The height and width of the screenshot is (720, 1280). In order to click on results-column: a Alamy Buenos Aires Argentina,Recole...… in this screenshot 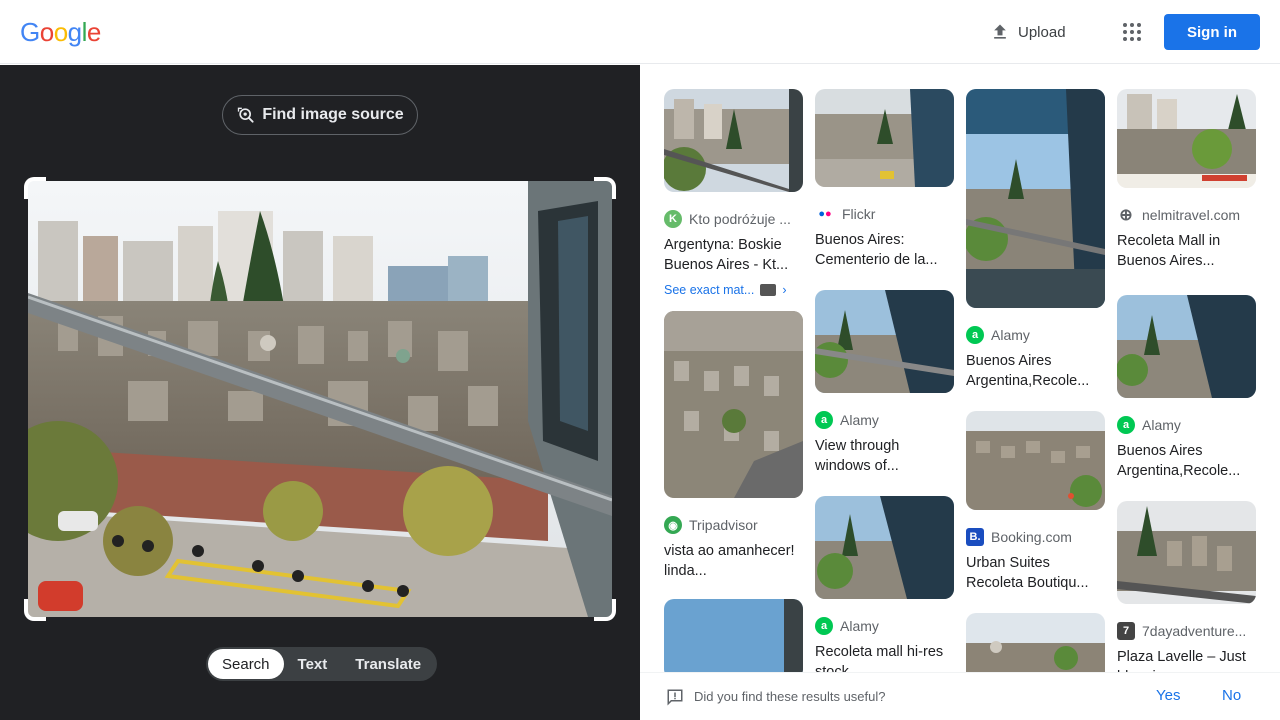, I will do `click(1034, 380)`.